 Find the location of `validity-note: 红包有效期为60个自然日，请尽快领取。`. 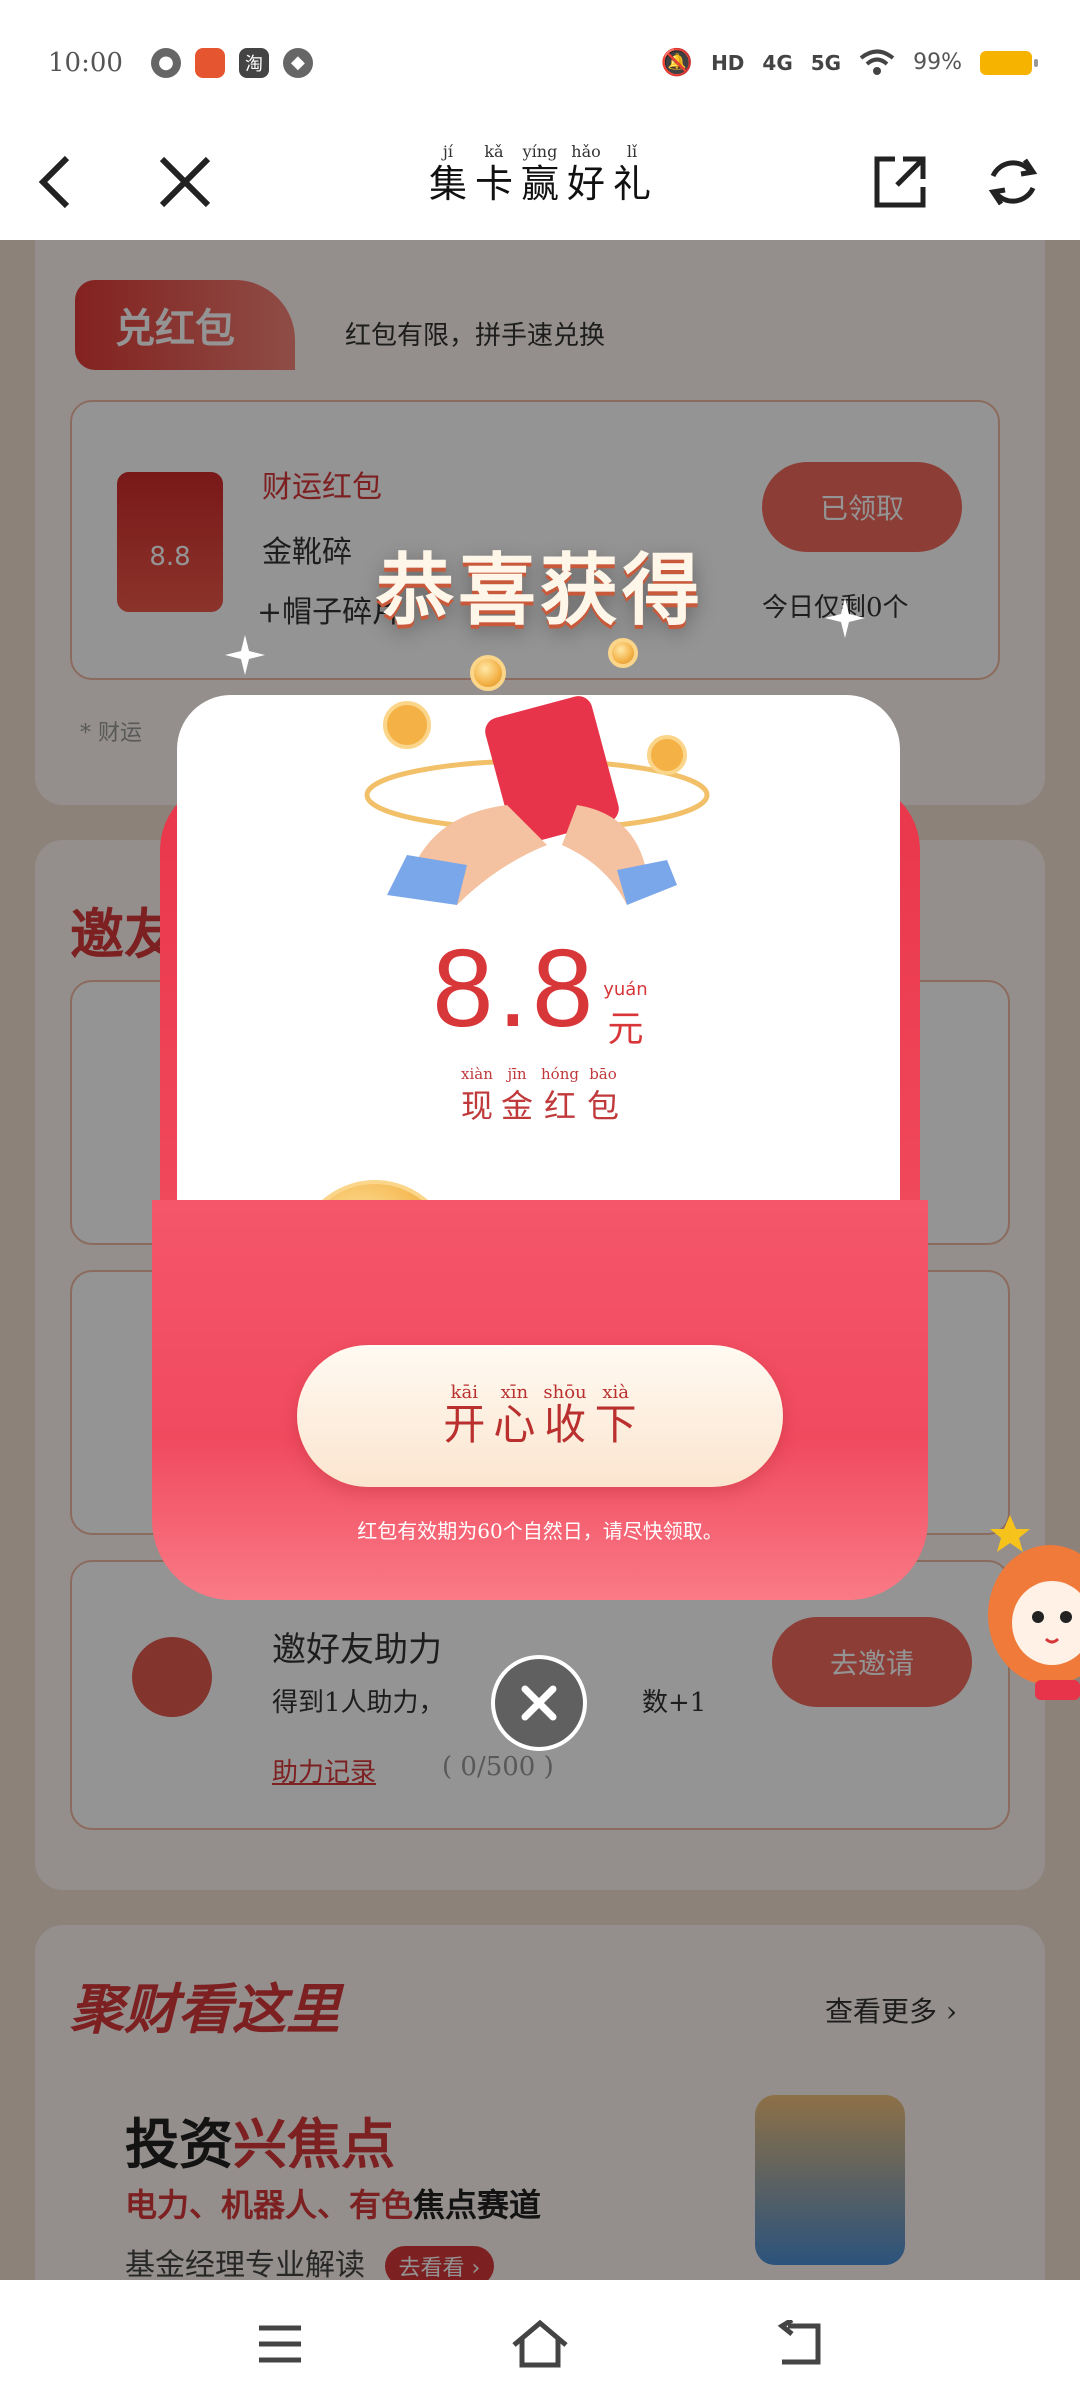

validity-note: 红包有效期为60个自然日，请尽快领取。 is located at coordinates (540, 1531).